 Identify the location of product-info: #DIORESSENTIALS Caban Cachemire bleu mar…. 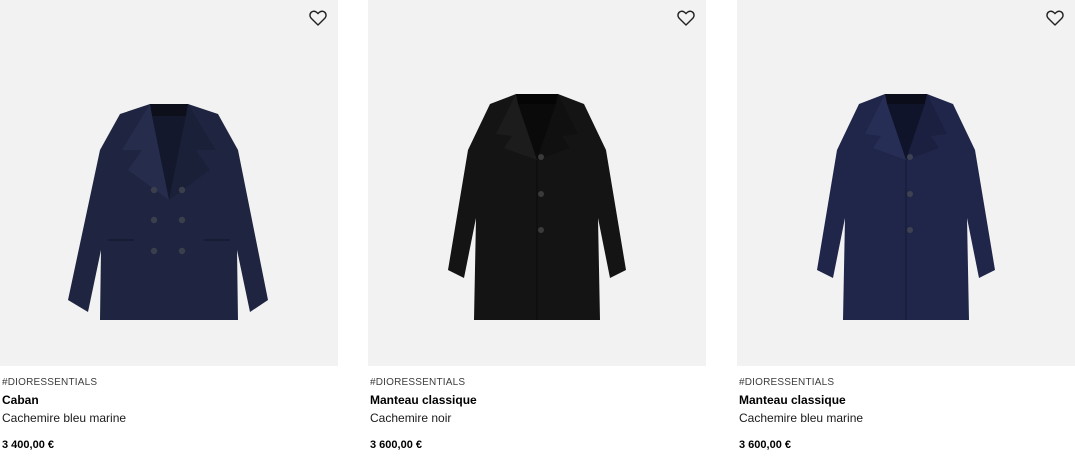
(170, 401).